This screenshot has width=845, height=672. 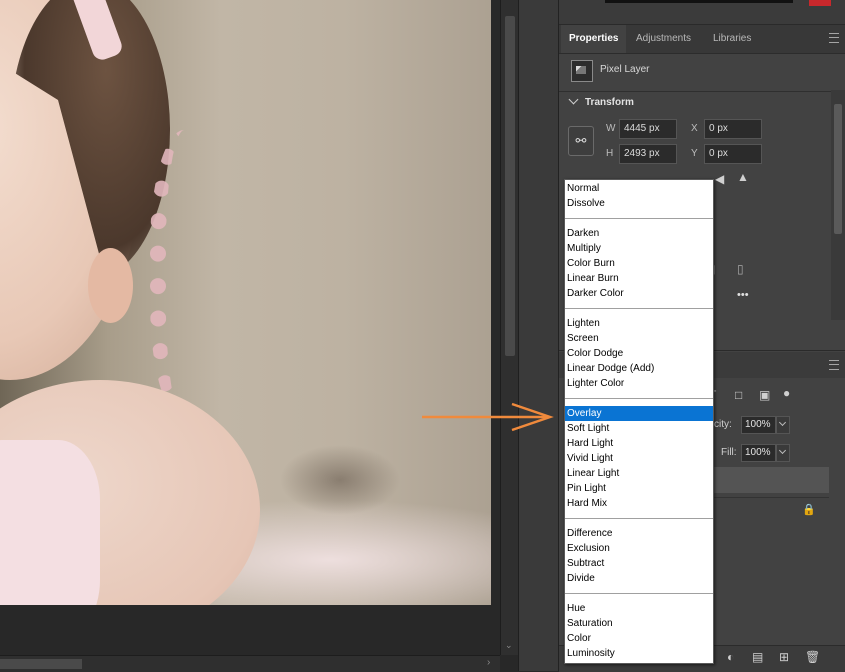 I want to click on layer-row-selected, so click(x=769, y=480).